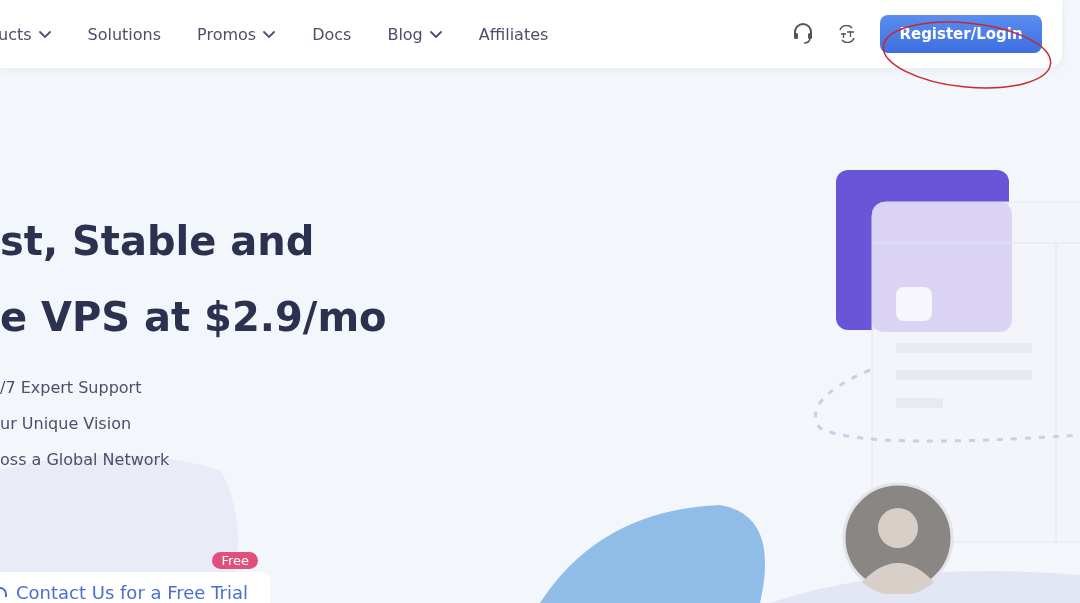 The width and height of the screenshot is (1080, 603). I want to click on free-badge: Free, so click(235, 560).